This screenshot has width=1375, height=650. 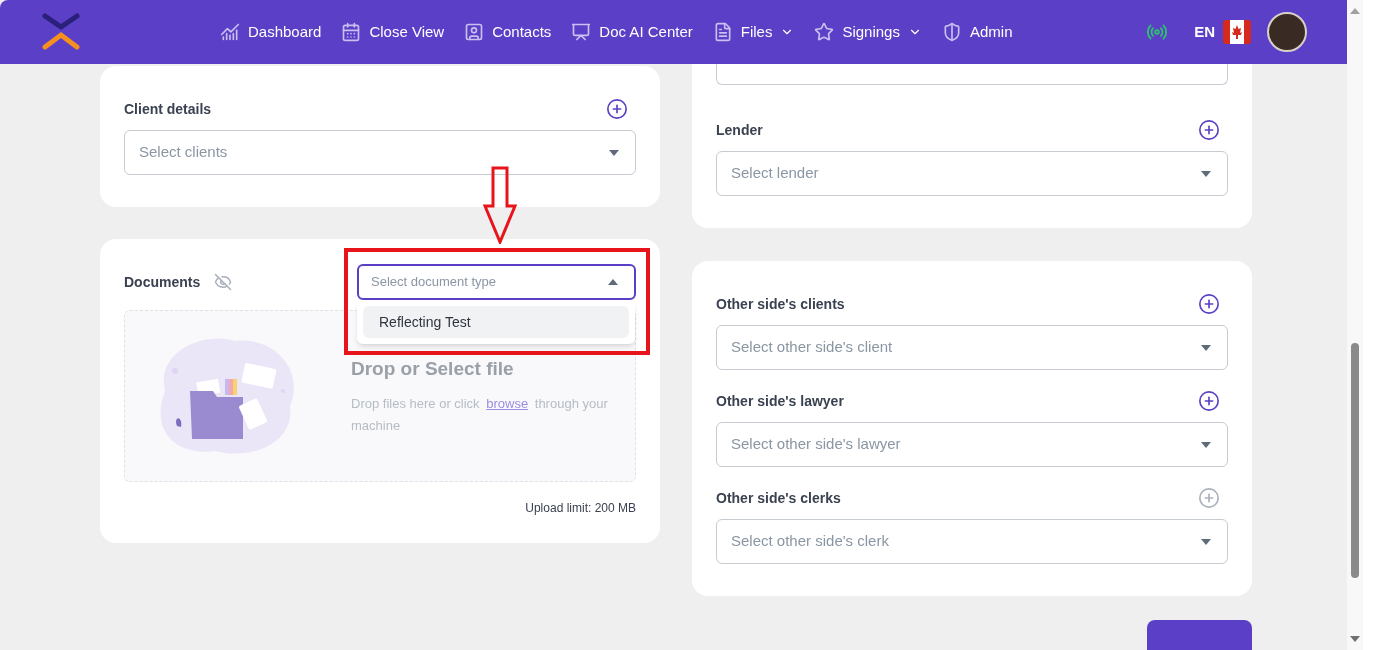 What do you see at coordinates (778, 498) in the screenshot?
I see `field-label: Other side's clerks` at bounding box center [778, 498].